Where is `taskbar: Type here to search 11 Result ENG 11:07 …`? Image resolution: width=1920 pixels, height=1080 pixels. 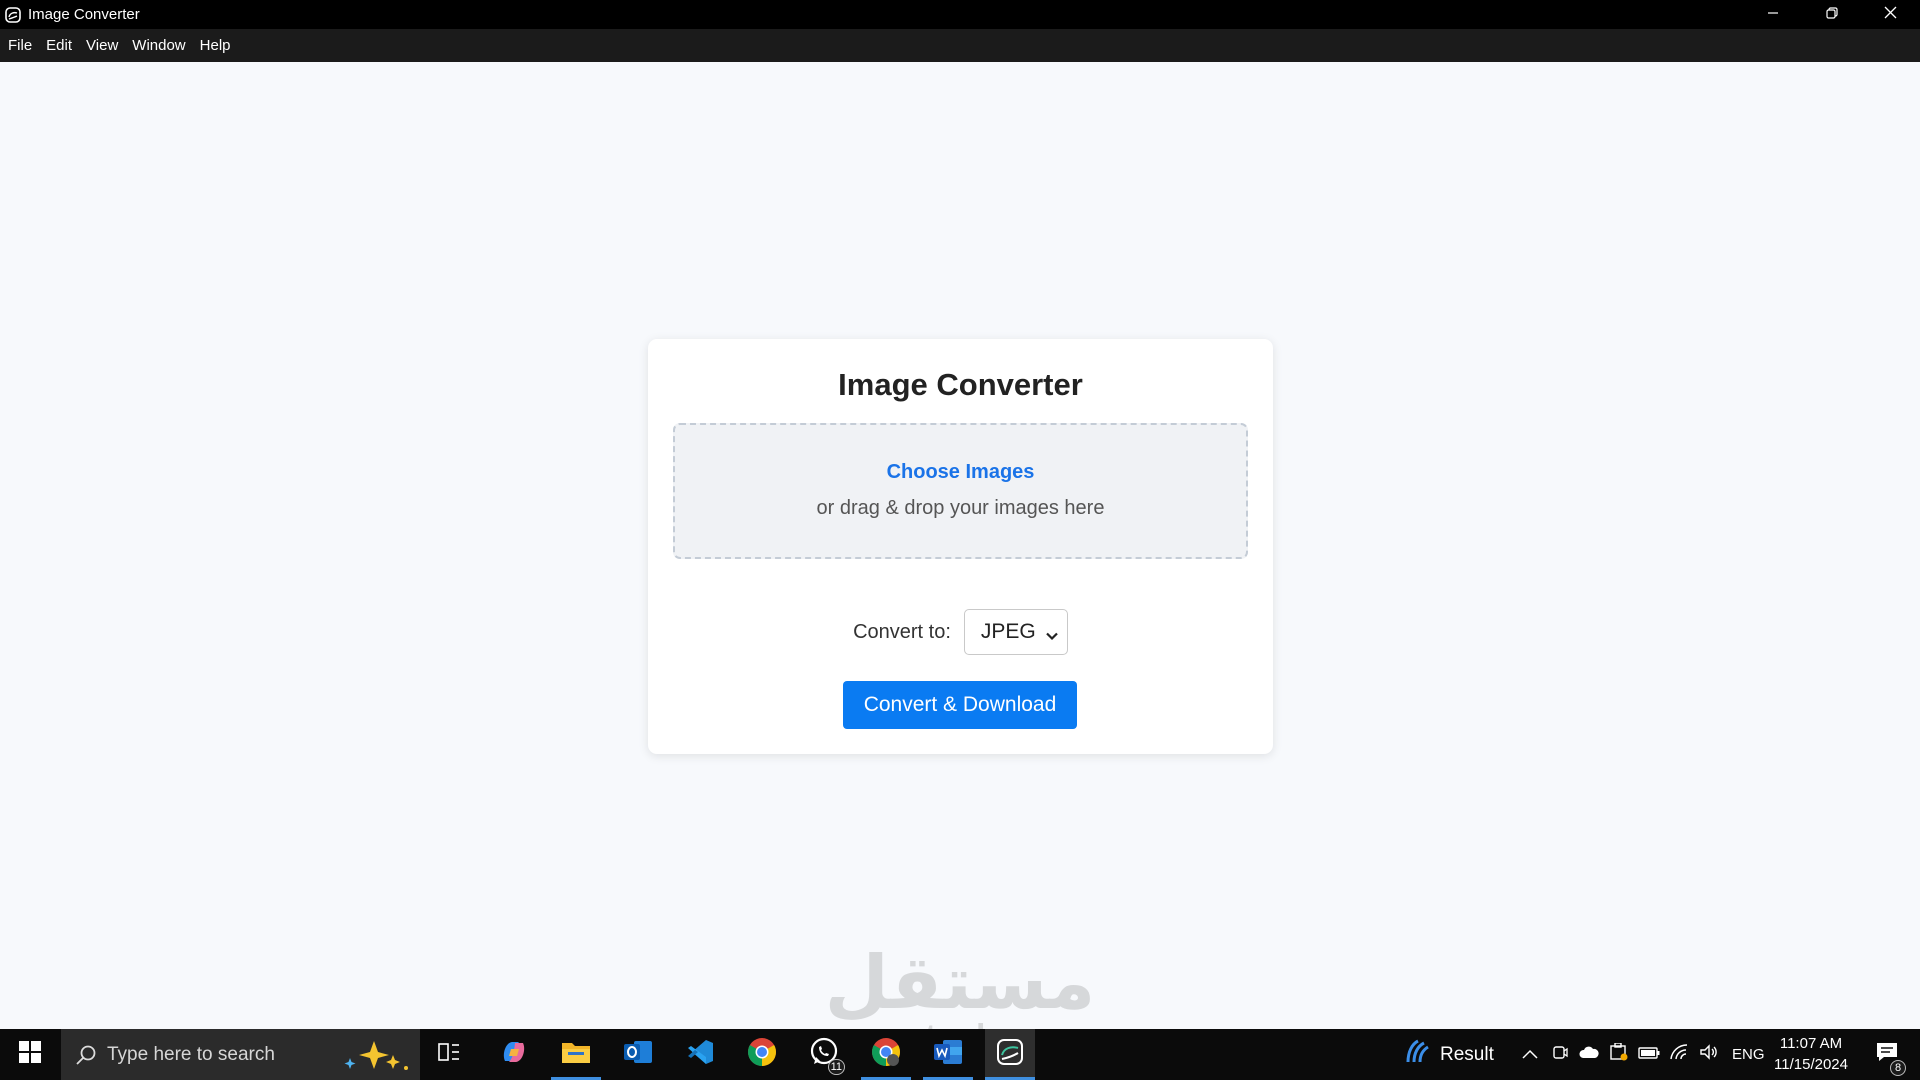
taskbar: Type here to search 11 Result ENG 11:07 … is located at coordinates (960, 1054).